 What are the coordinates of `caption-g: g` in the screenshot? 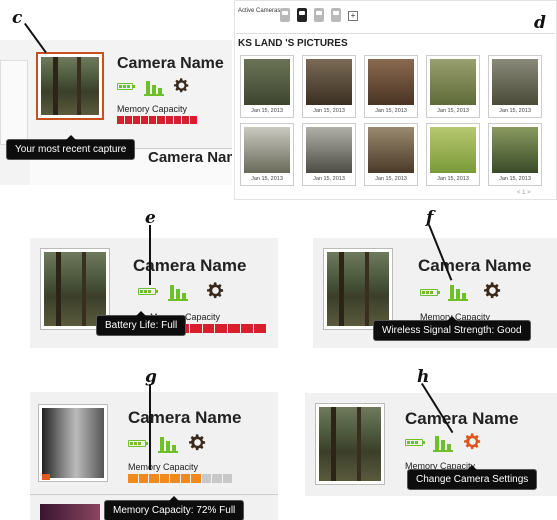 It's located at (151, 377).